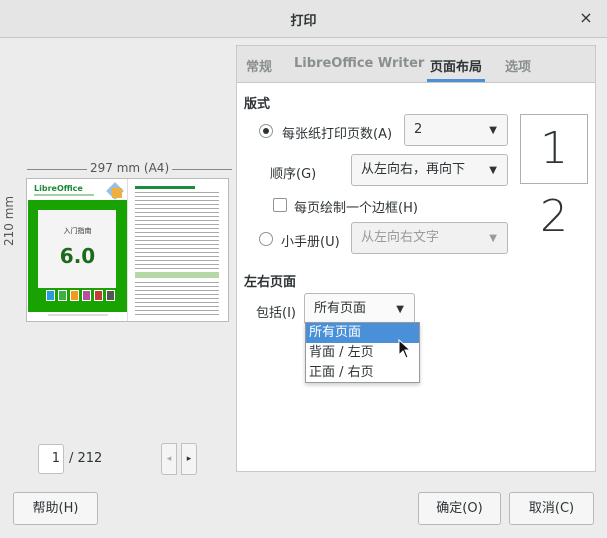 The image size is (607, 538). Describe the element at coordinates (586, 18) in the screenshot. I see `close-icon: ×` at that location.